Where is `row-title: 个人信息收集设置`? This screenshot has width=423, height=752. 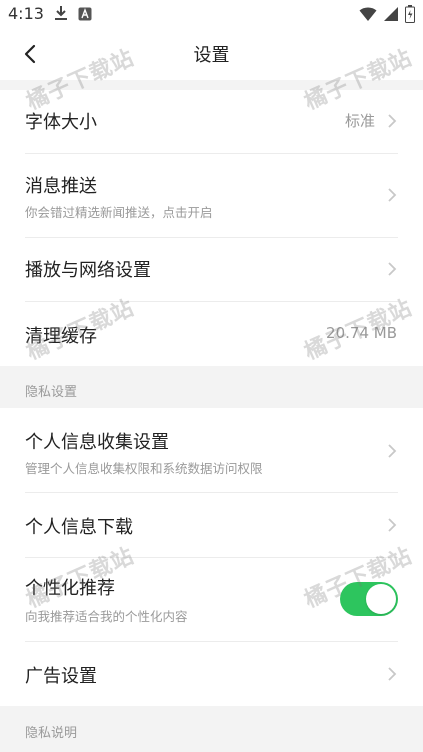 row-title: 个人信息收集设置 is located at coordinates (97, 442).